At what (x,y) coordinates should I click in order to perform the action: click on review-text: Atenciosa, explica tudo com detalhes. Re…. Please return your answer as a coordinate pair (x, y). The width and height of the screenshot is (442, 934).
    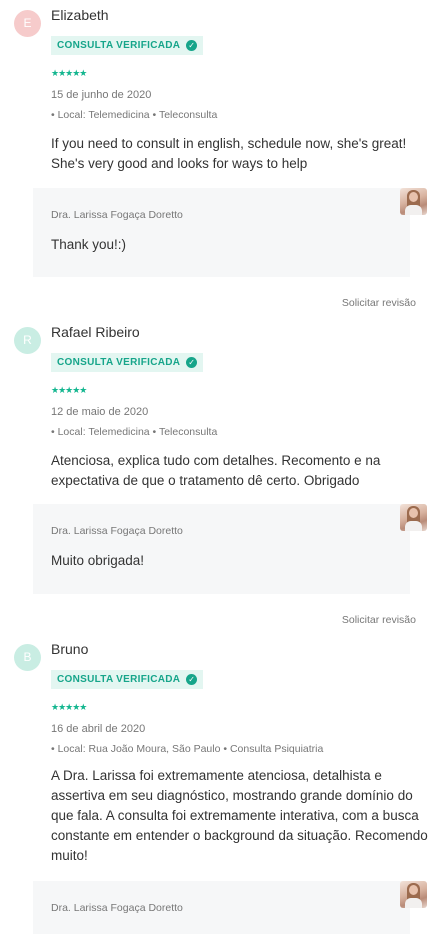
    Looking at the image, I should click on (241, 471).